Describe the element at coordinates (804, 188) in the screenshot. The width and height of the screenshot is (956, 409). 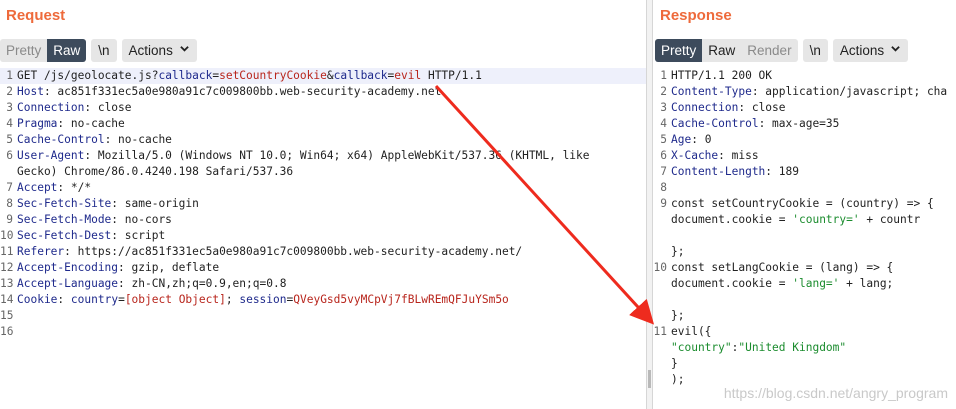
I see `response-code-line: 8` at that location.